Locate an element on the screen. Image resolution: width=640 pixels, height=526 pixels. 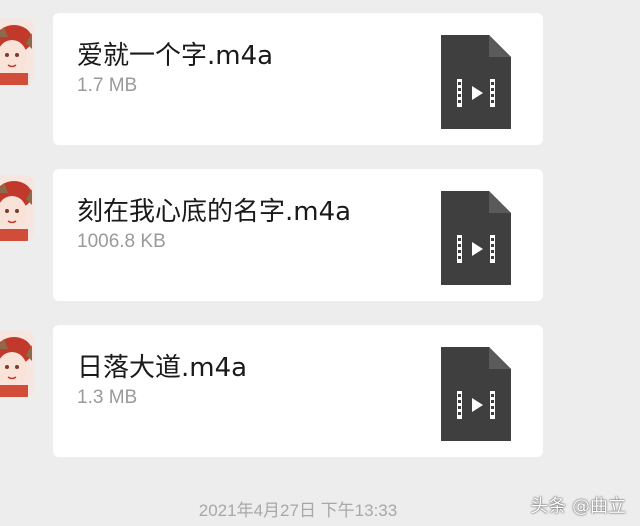
file-size: 1.3 MB is located at coordinates (107, 397).